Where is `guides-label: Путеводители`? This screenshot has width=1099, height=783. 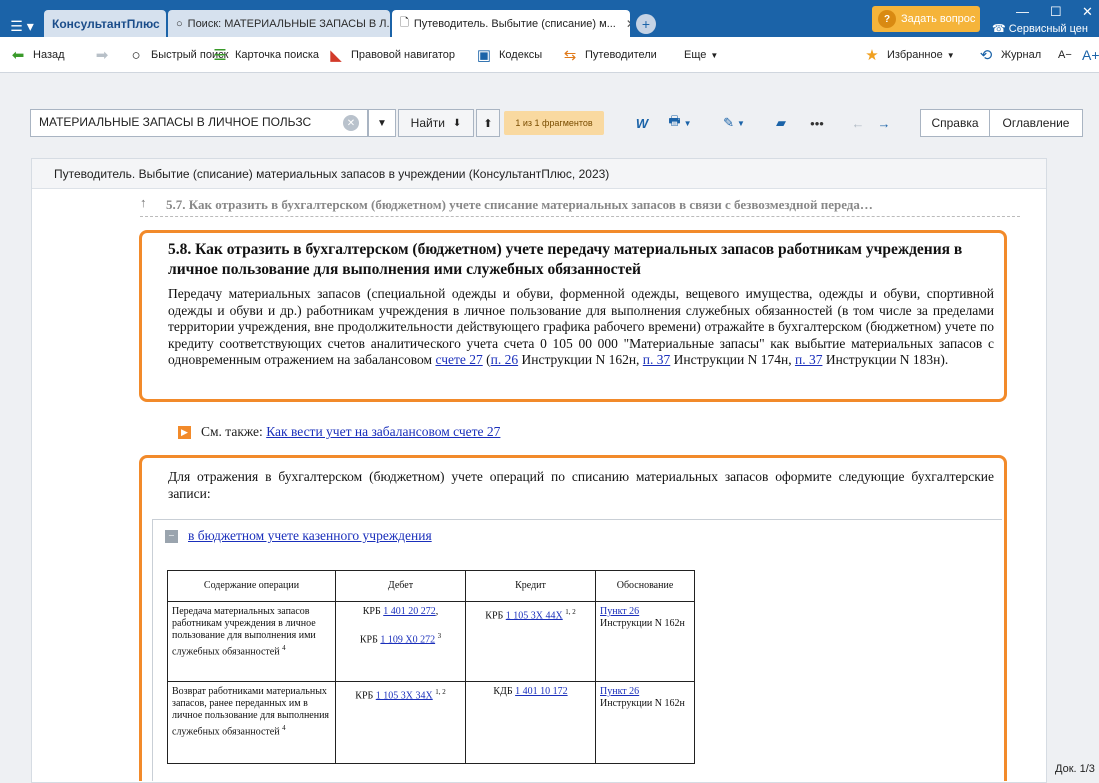 guides-label: Путеводители is located at coordinates (621, 55).